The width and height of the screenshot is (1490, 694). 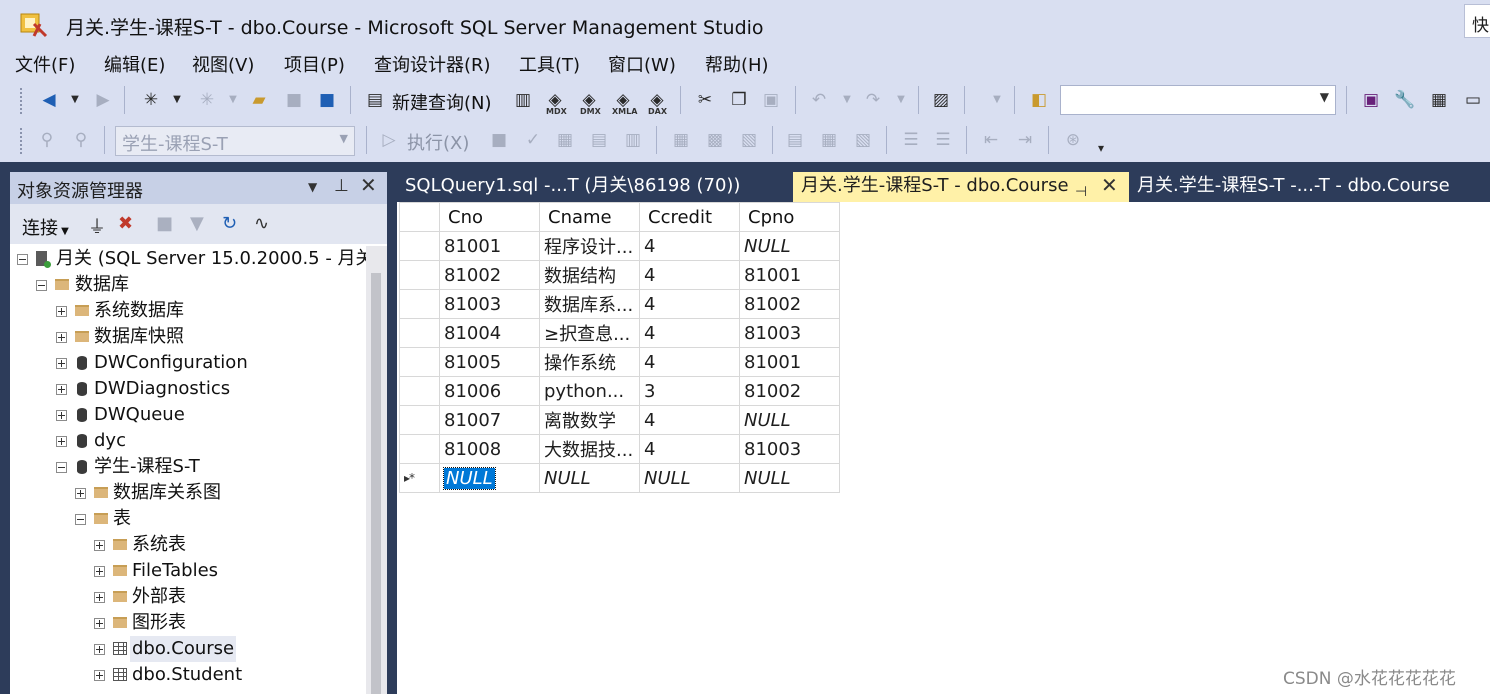 I want to click on connect-dropdown-button: 连接 ▼, so click(x=45, y=227).